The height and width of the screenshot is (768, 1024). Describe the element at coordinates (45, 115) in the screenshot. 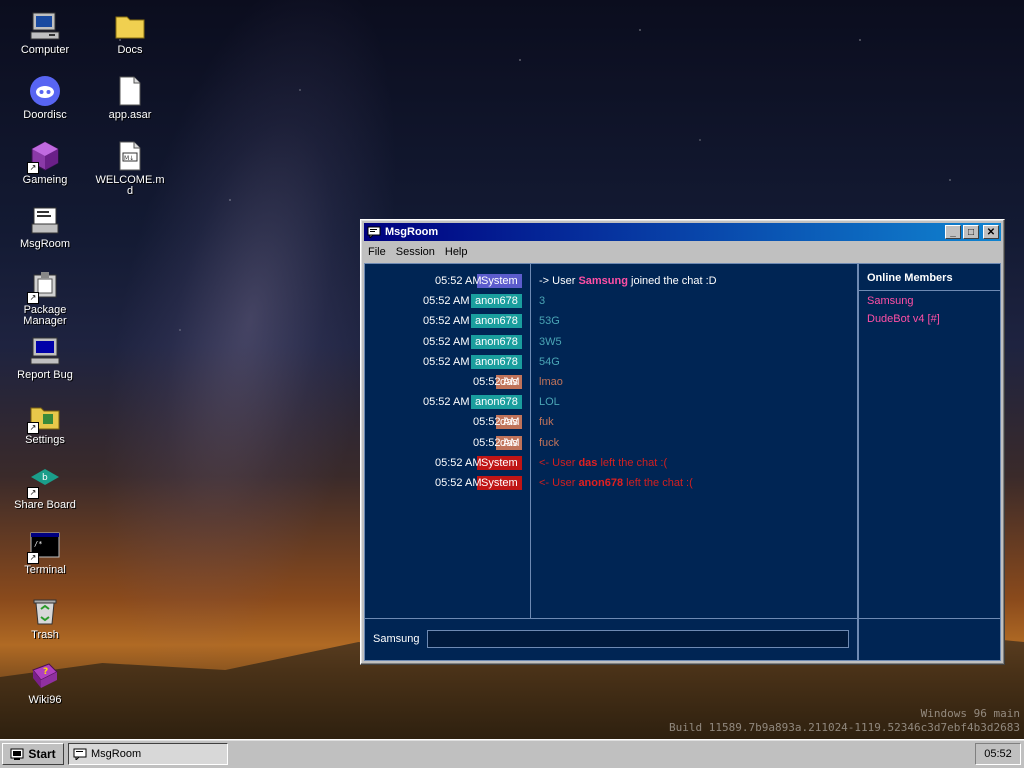

I see `icon-label: Doordisc` at that location.